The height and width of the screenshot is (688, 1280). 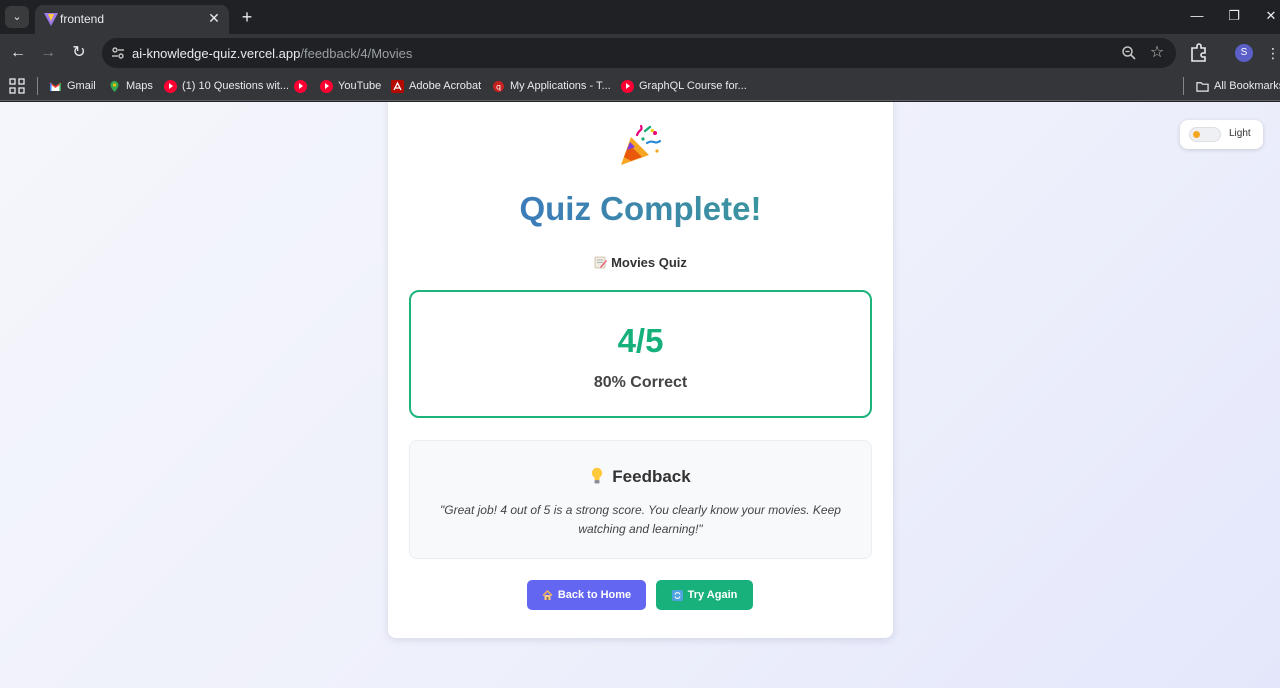 What do you see at coordinates (677, 595) in the screenshot?
I see `retry-arrows-icon` at bounding box center [677, 595].